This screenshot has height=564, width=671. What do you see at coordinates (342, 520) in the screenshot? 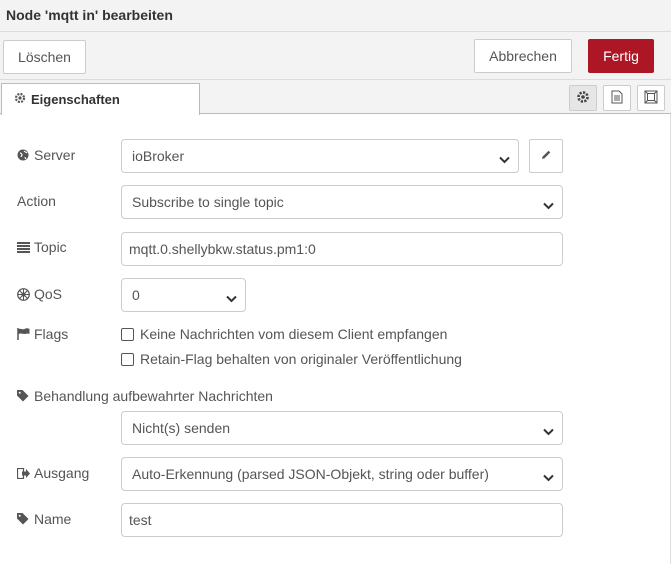
I see `name-input: test` at bounding box center [342, 520].